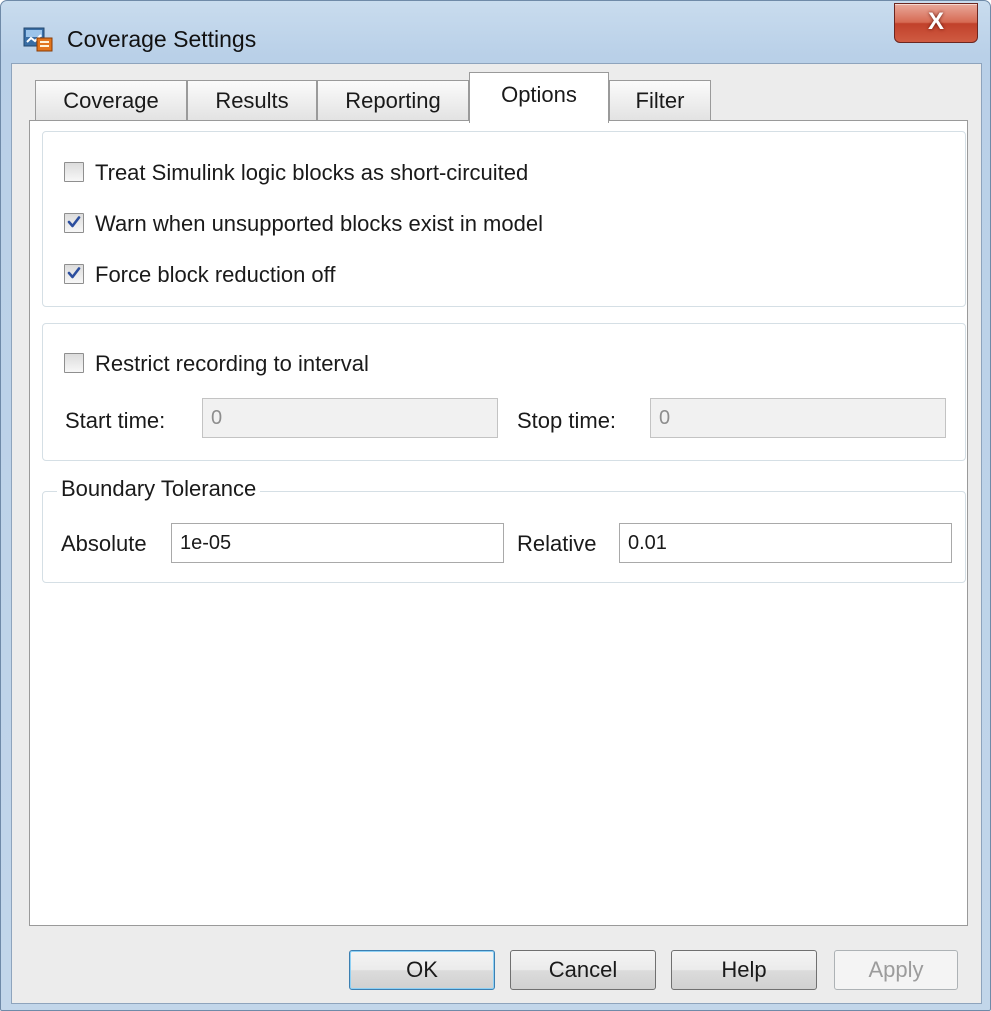 The width and height of the screenshot is (991, 1011). Describe the element at coordinates (539, 97) in the screenshot. I see `tab-options: Options` at that location.